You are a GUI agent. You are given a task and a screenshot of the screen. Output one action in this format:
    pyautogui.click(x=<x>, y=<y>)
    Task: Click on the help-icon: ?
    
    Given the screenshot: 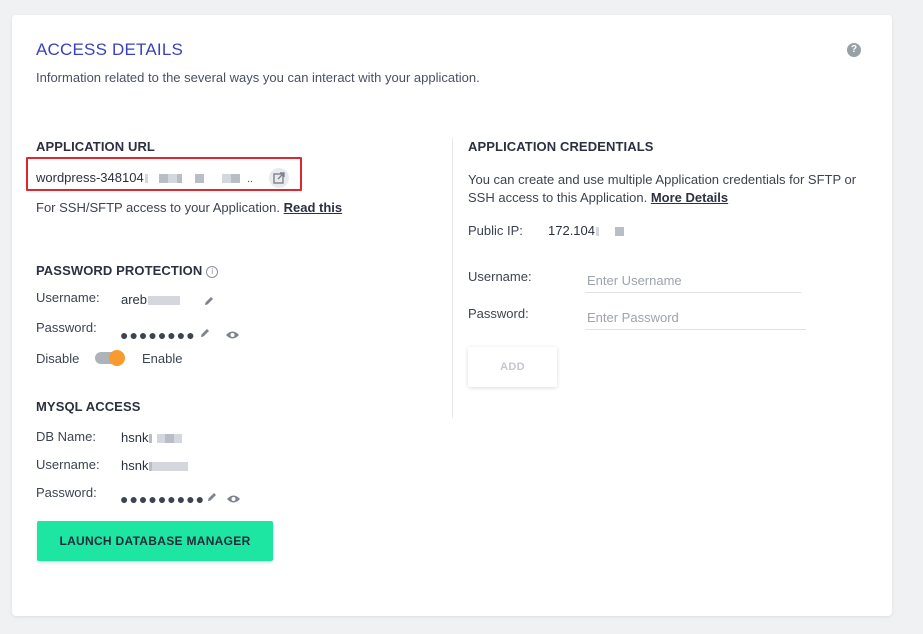 What is the action you would take?
    pyautogui.click(x=854, y=50)
    